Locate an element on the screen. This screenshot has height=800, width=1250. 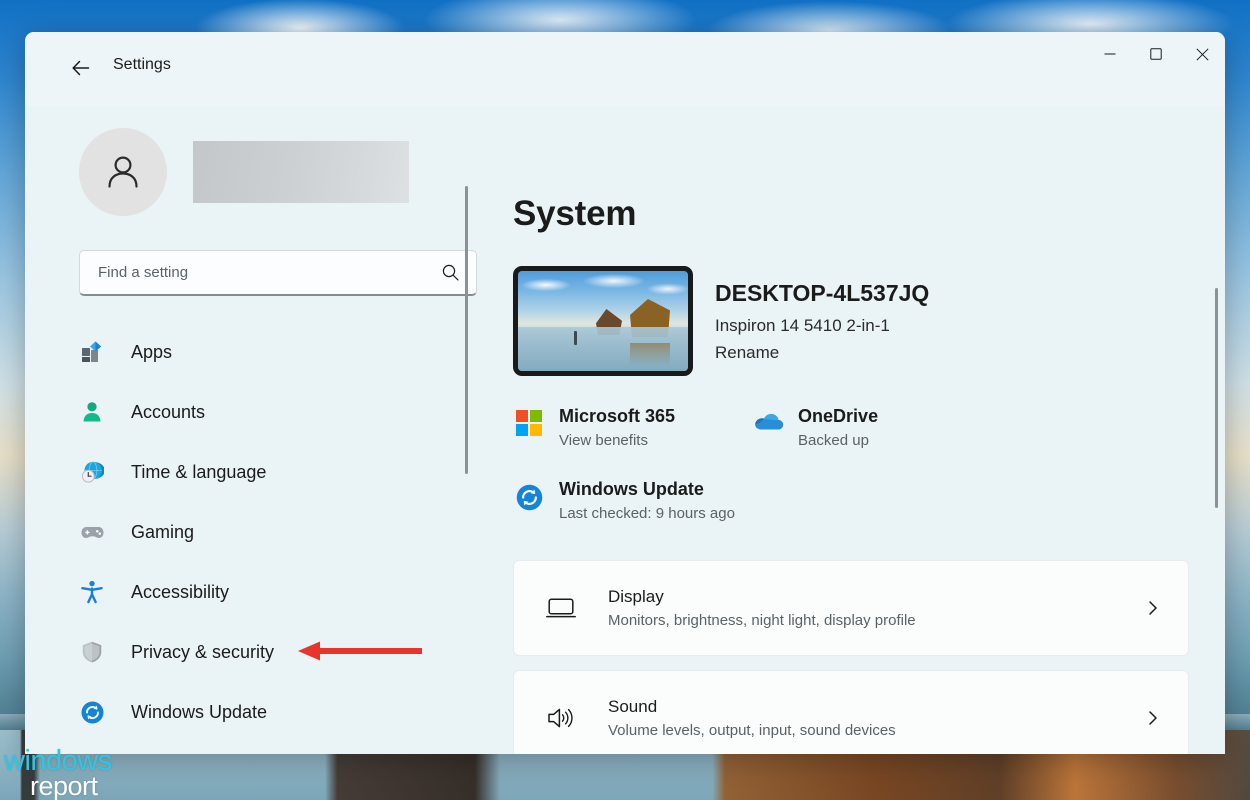
microsoft-logo-icon is located at coordinates (529, 421).